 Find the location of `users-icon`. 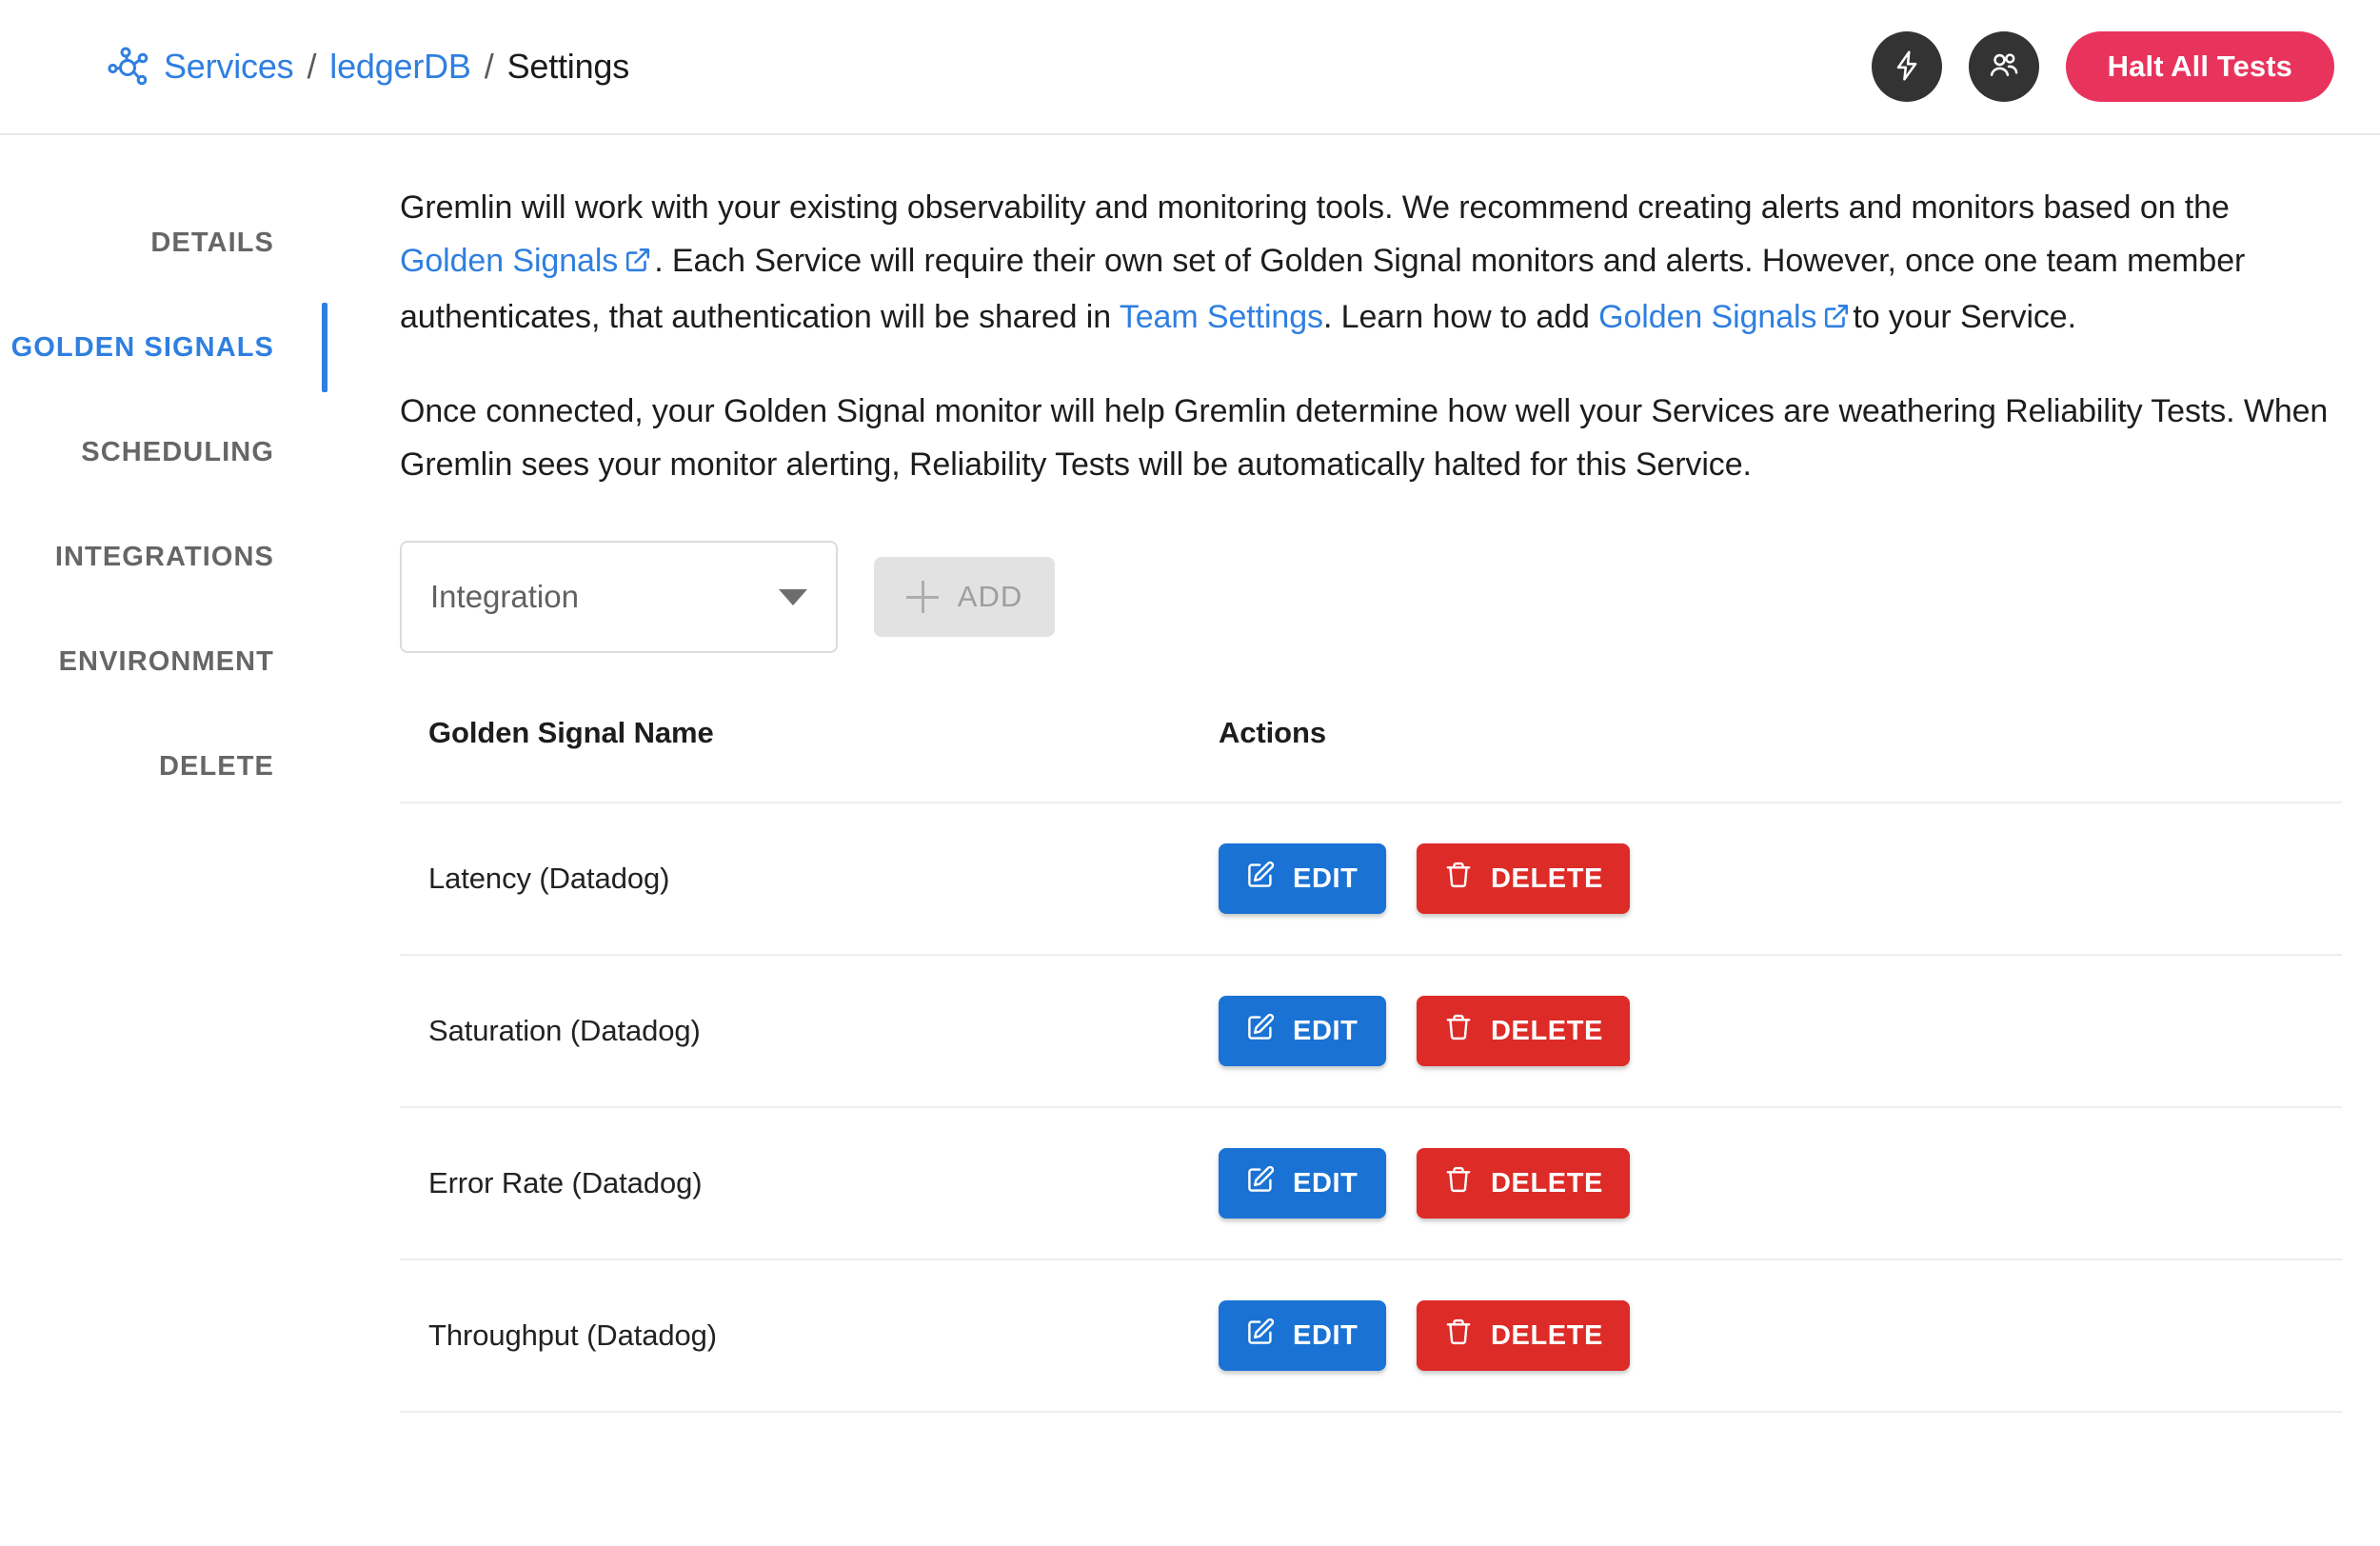

users-icon is located at coordinates (2004, 67).